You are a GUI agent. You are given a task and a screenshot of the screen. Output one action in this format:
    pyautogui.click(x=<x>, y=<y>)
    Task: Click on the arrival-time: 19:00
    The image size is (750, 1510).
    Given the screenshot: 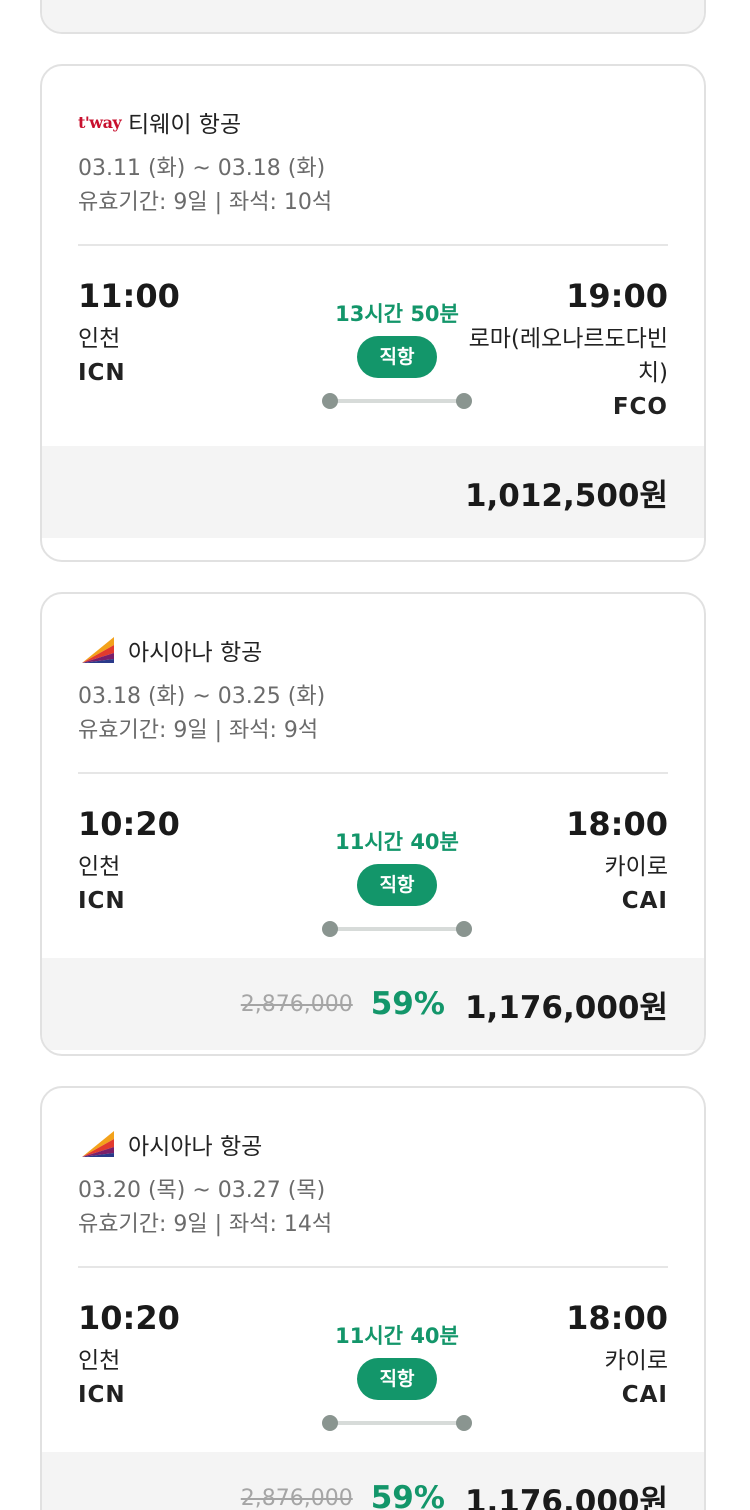 What is the action you would take?
    pyautogui.click(x=617, y=296)
    